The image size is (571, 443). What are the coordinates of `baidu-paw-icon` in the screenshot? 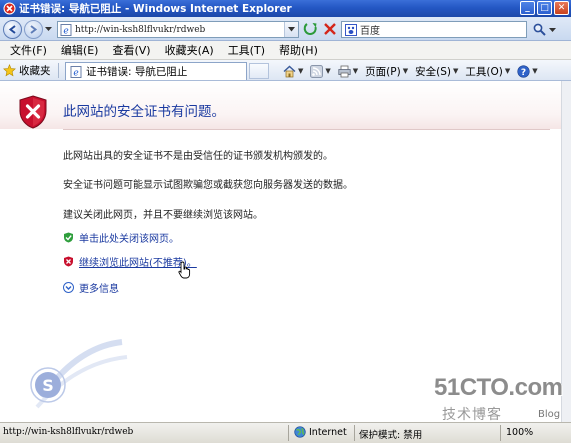 It's located at (351, 29).